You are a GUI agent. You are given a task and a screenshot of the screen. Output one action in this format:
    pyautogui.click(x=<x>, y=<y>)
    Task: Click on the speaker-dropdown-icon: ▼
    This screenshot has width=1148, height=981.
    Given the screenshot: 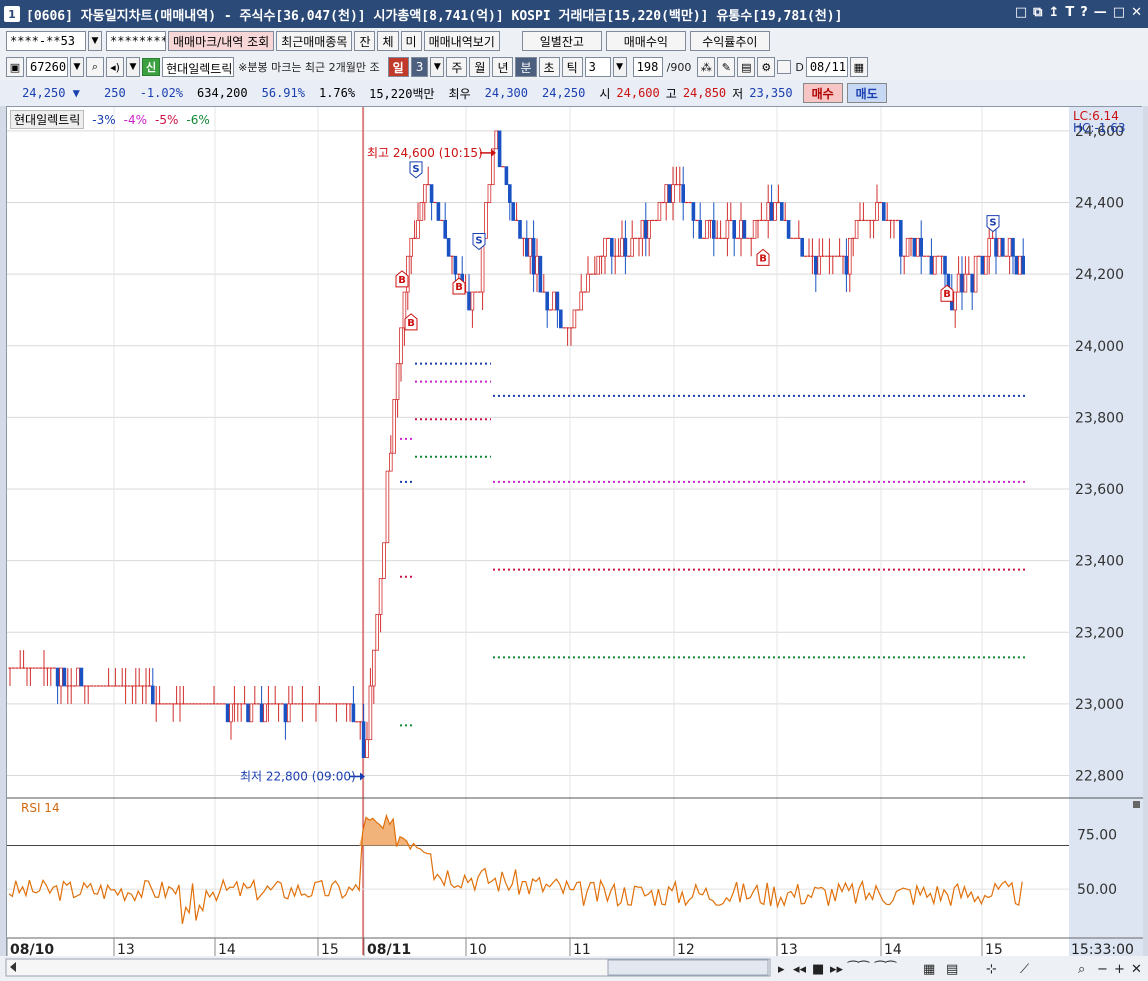 What is the action you would take?
    pyautogui.click(x=133, y=67)
    